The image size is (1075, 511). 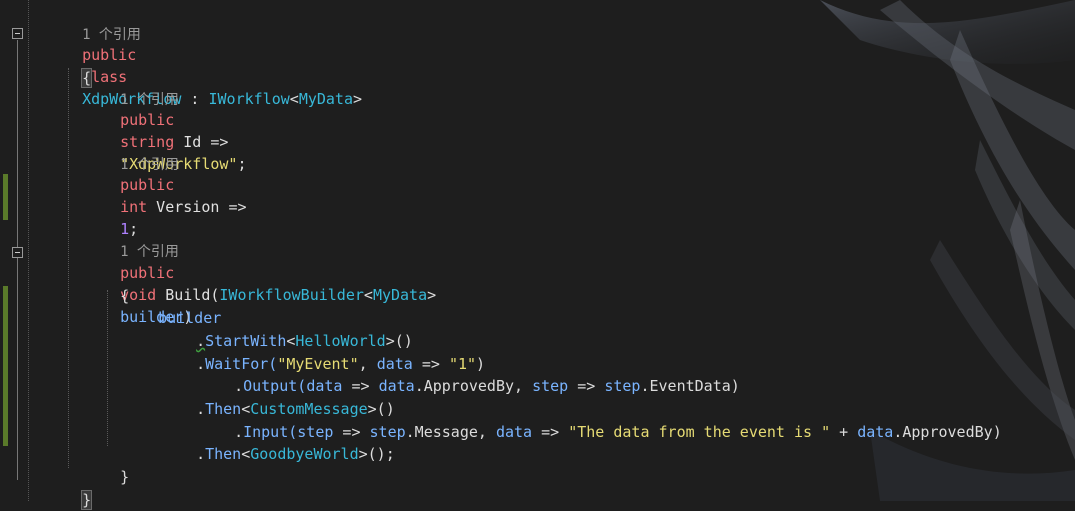 What do you see at coordinates (17, 260) in the screenshot?
I see `fold-region-line` at bounding box center [17, 260].